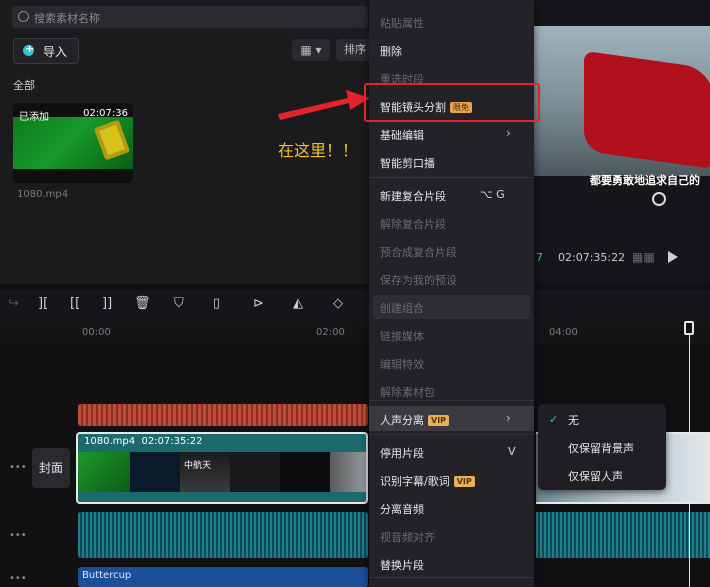 The image size is (710, 587). I want to click on menu-item-link-media: 链接媒体, so click(402, 336).